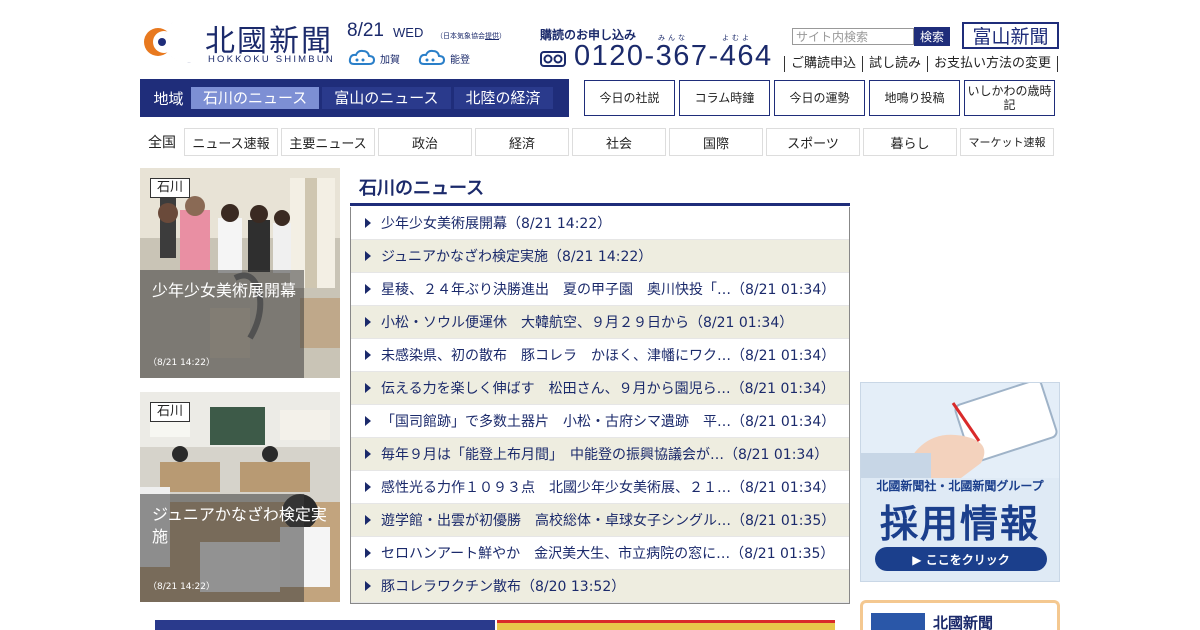  What do you see at coordinates (619, 142) in the screenshot?
I see `category-society: 社会` at bounding box center [619, 142].